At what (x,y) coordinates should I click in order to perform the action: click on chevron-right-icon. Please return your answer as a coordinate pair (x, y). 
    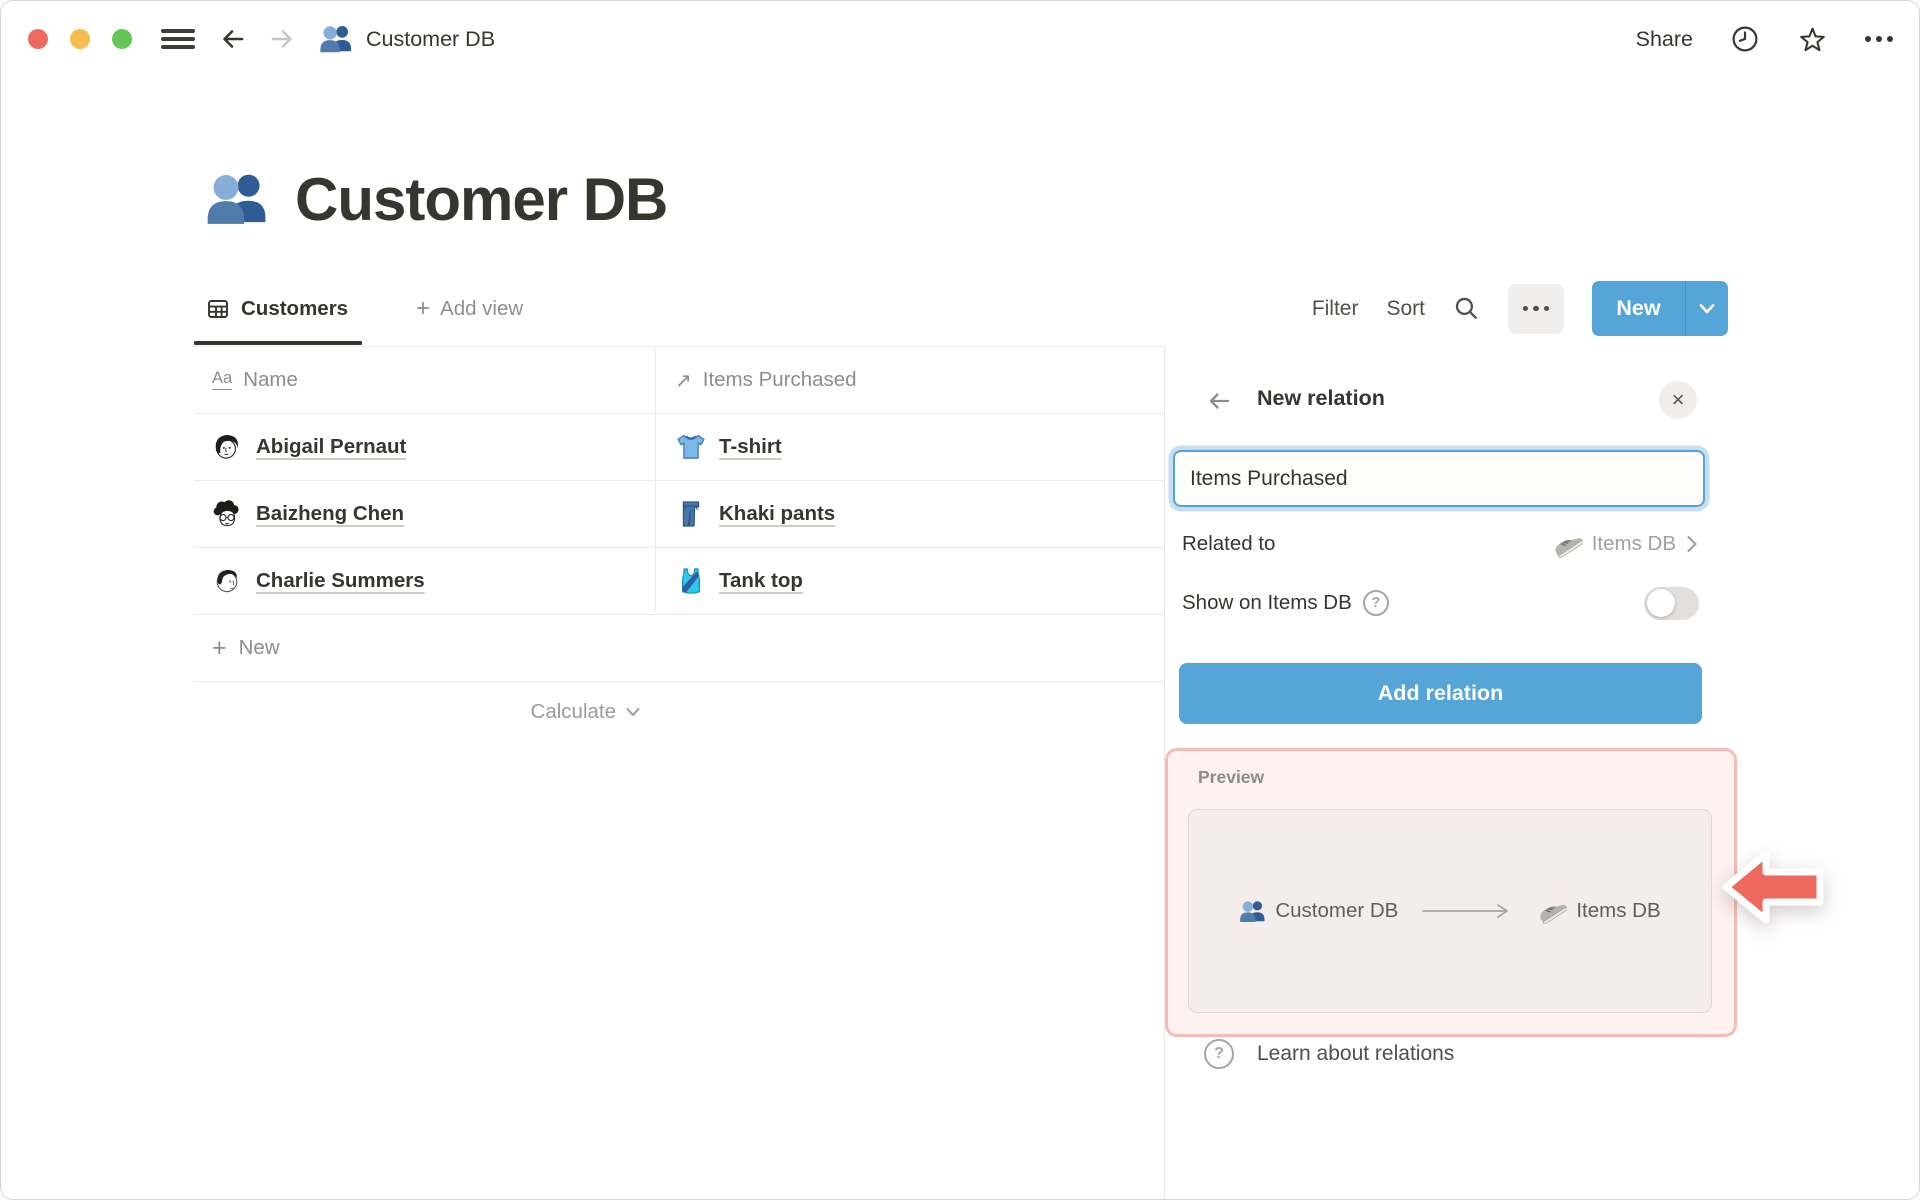
    Looking at the image, I should click on (1692, 544).